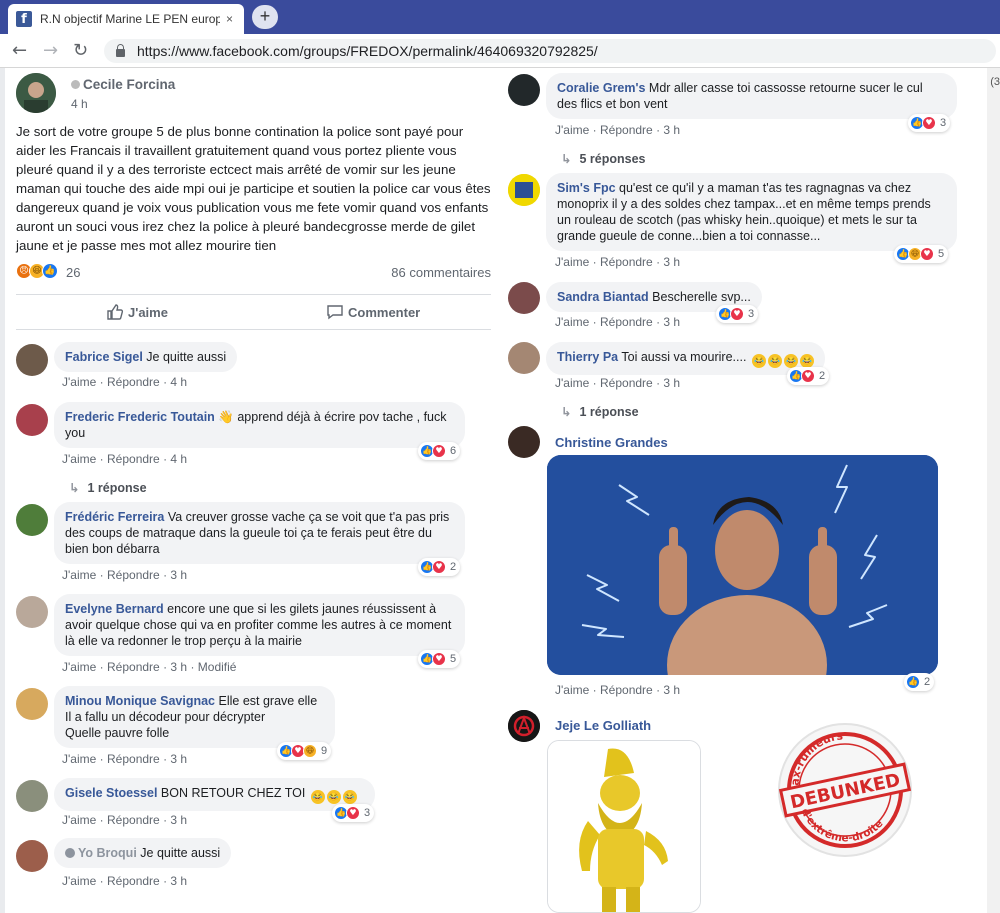  What do you see at coordinates (611, 442) in the screenshot?
I see `commenter-name: Christine Grandes` at bounding box center [611, 442].